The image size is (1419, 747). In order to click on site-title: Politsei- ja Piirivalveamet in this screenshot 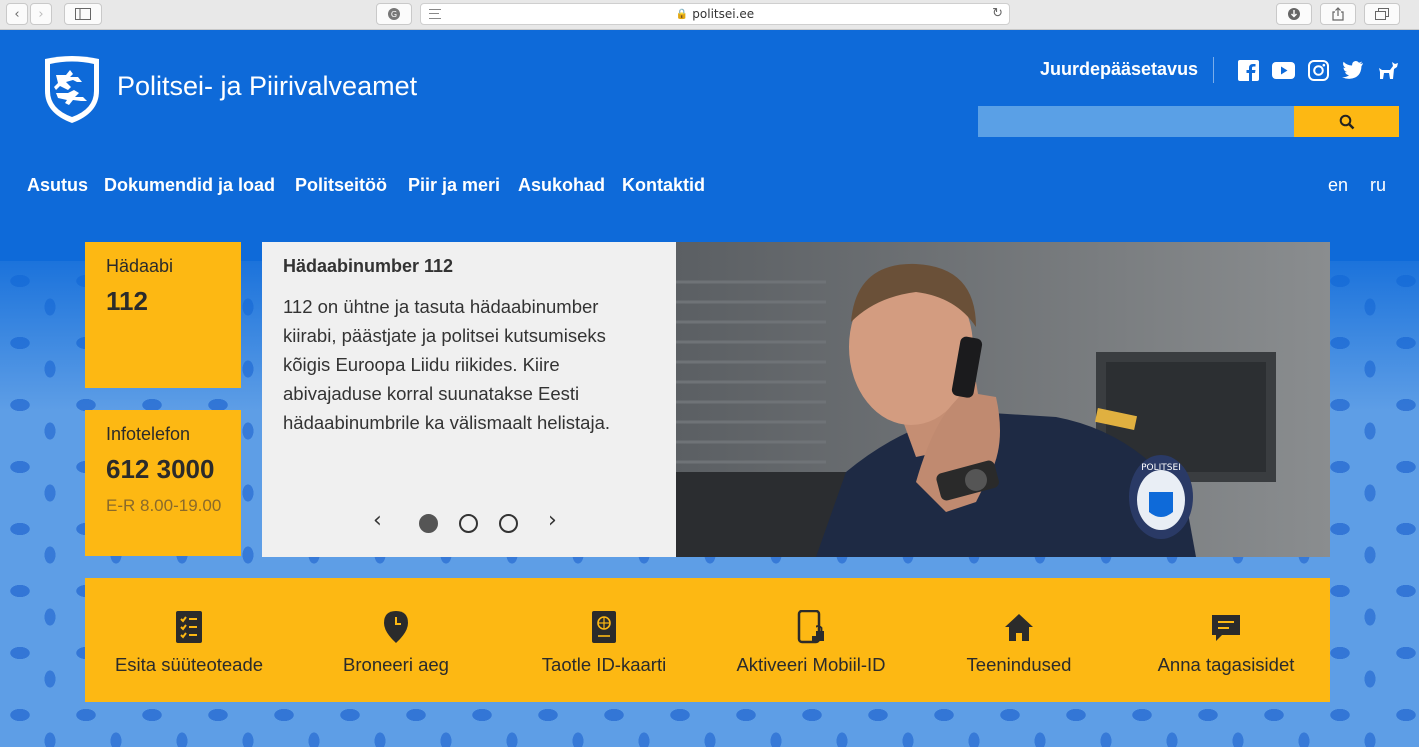, I will do `click(267, 86)`.